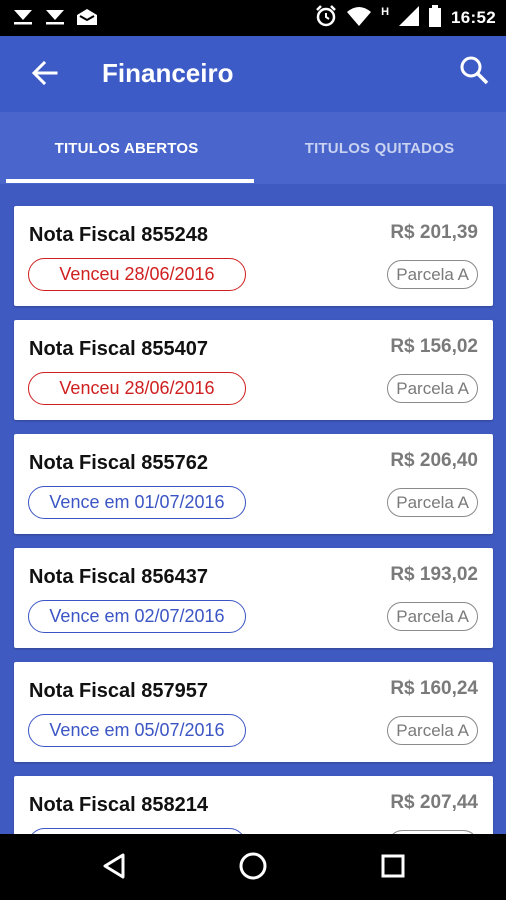 The height and width of the screenshot is (900, 506). I want to click on home-circle-icon, so click(253, 868).